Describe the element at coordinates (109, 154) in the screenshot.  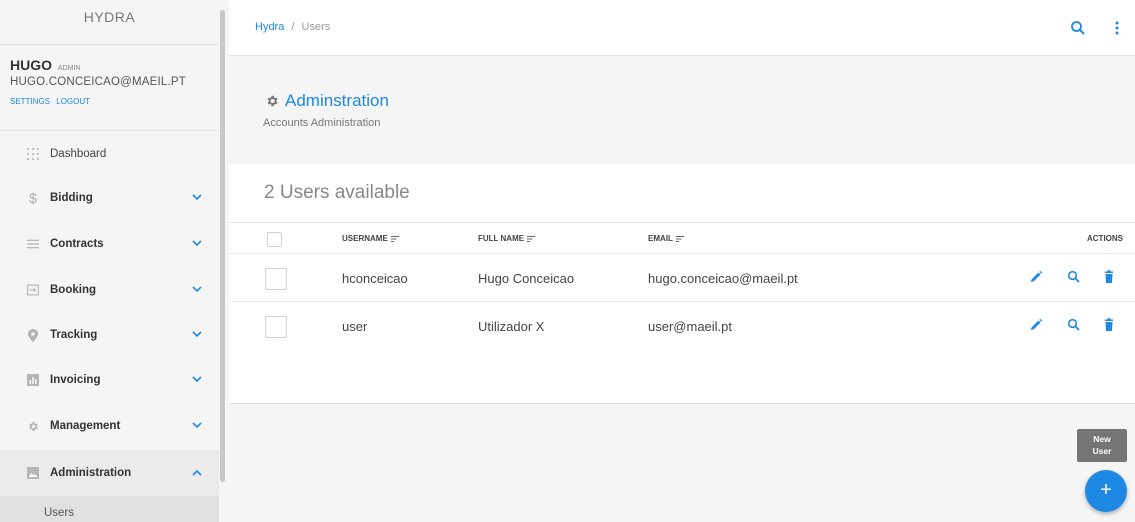
I see `sidebar-item-dashboard: Dashboard` at that location.